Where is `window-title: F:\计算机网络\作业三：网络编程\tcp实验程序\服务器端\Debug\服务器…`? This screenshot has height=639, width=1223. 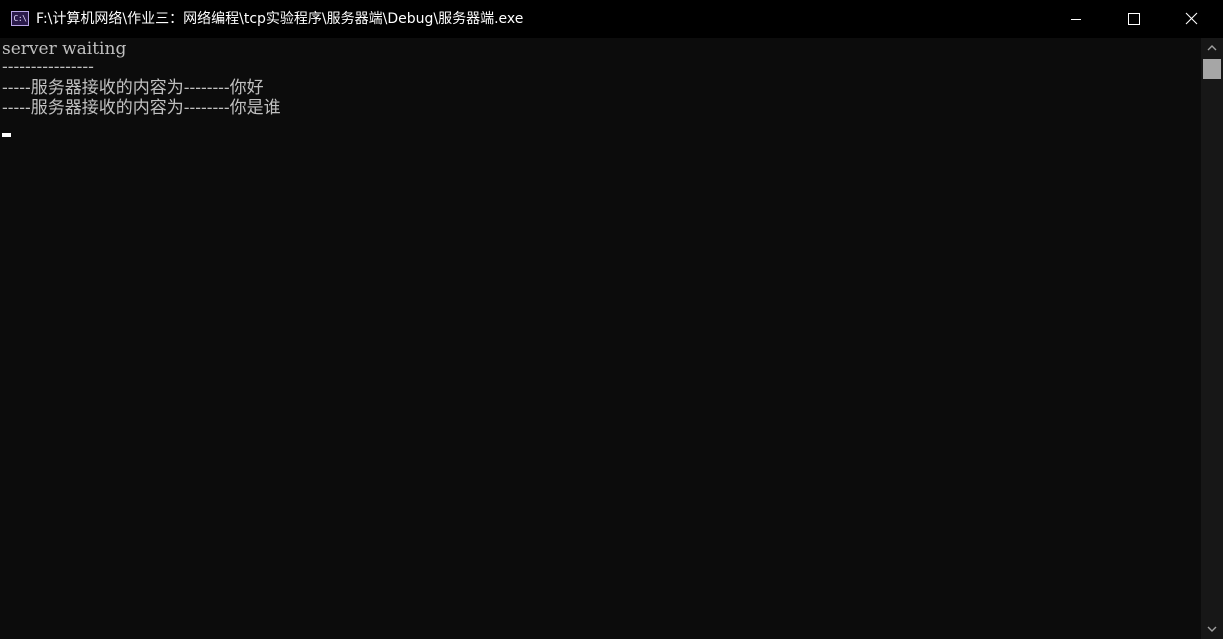 window-title: F:\计算机网络\作业三：网络编程\tcp实验程序\服务器端\Debug\服务器… is located at coordinates (280, 19).